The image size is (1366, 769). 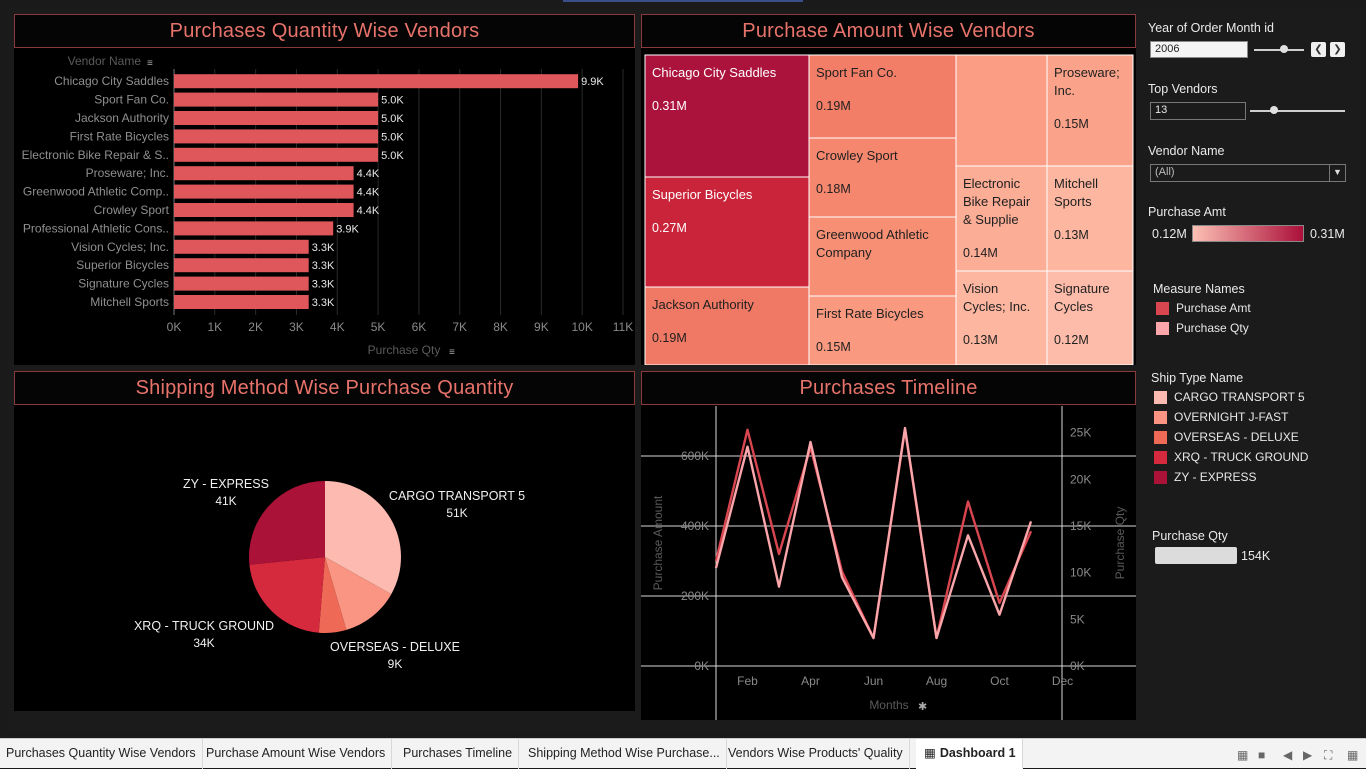 I want to click on y-right-tick-label: 0K, so click(x=1077, y=666).